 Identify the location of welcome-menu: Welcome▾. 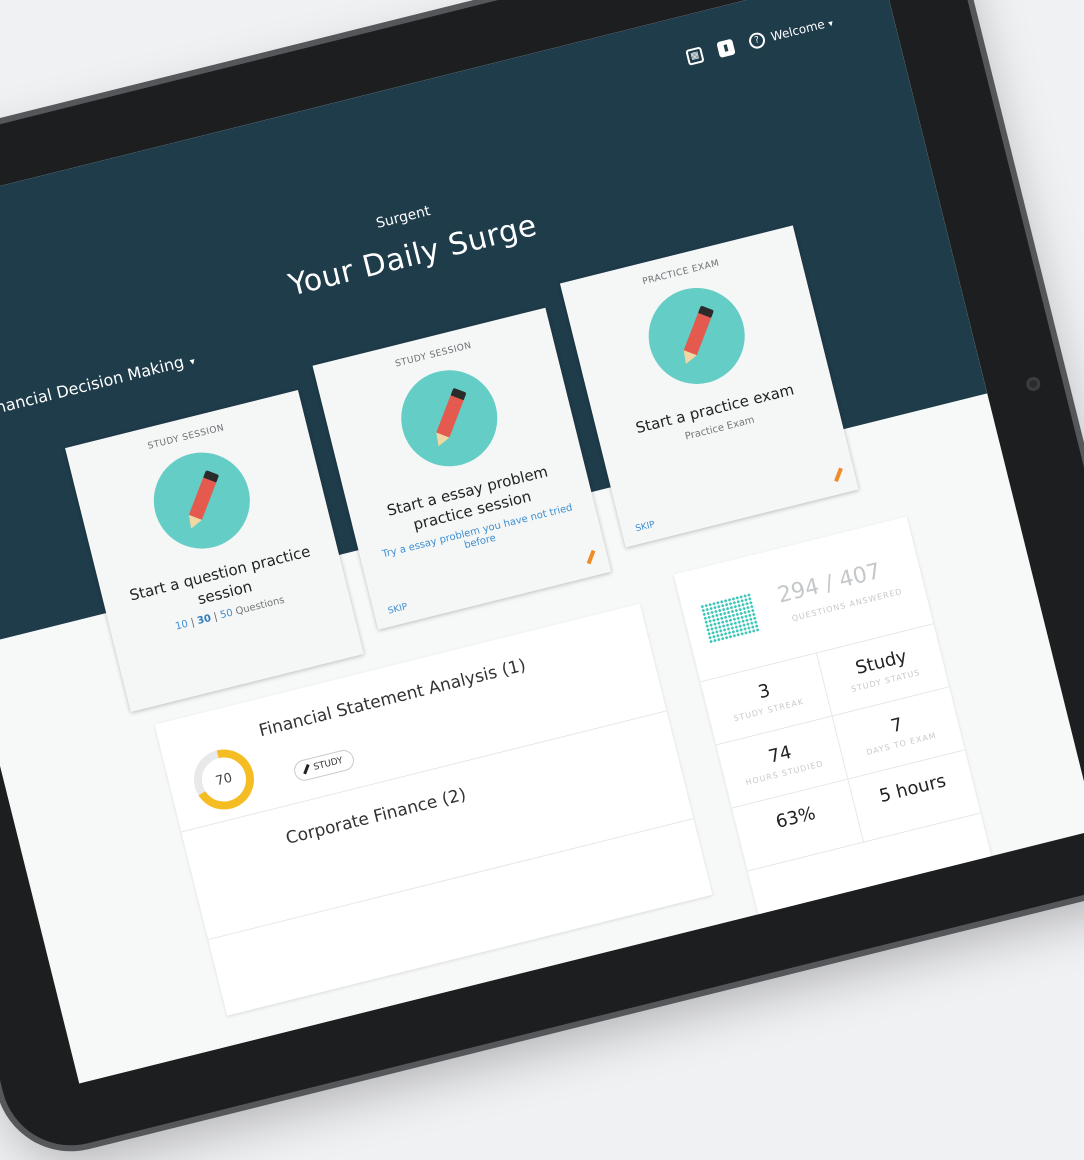
(801, 29).